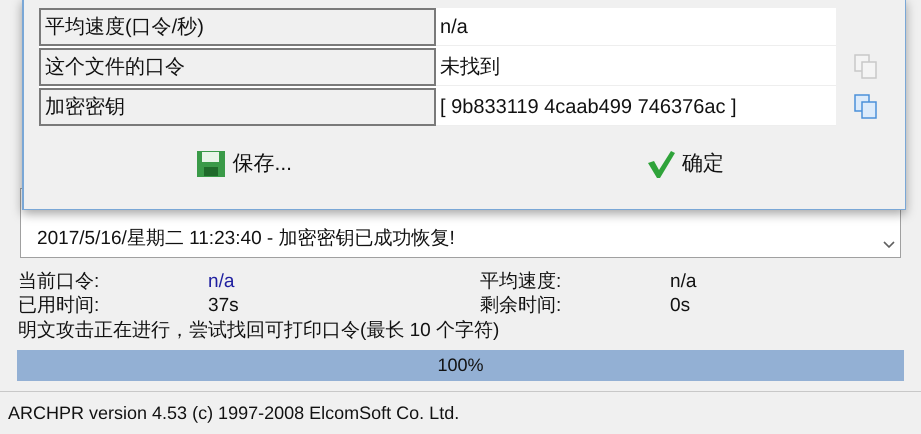 This screenshot has width=921, height=434. What do you see at coordinates (59, 282) in the screenshot?
I see `stat-label: 当前口令:` at bounding box center [59, 282].